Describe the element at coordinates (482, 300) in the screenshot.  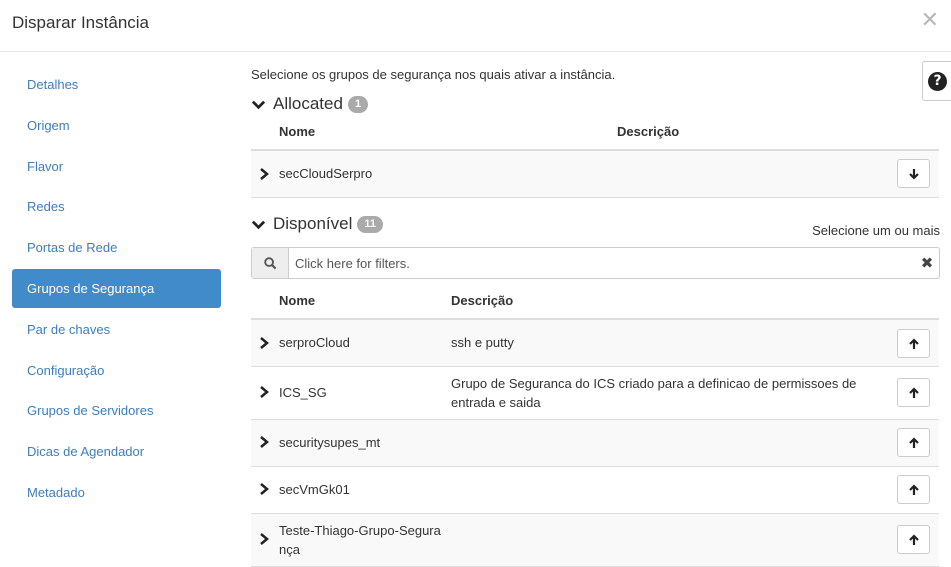
I see `available-col-description: Descrição` at that location.